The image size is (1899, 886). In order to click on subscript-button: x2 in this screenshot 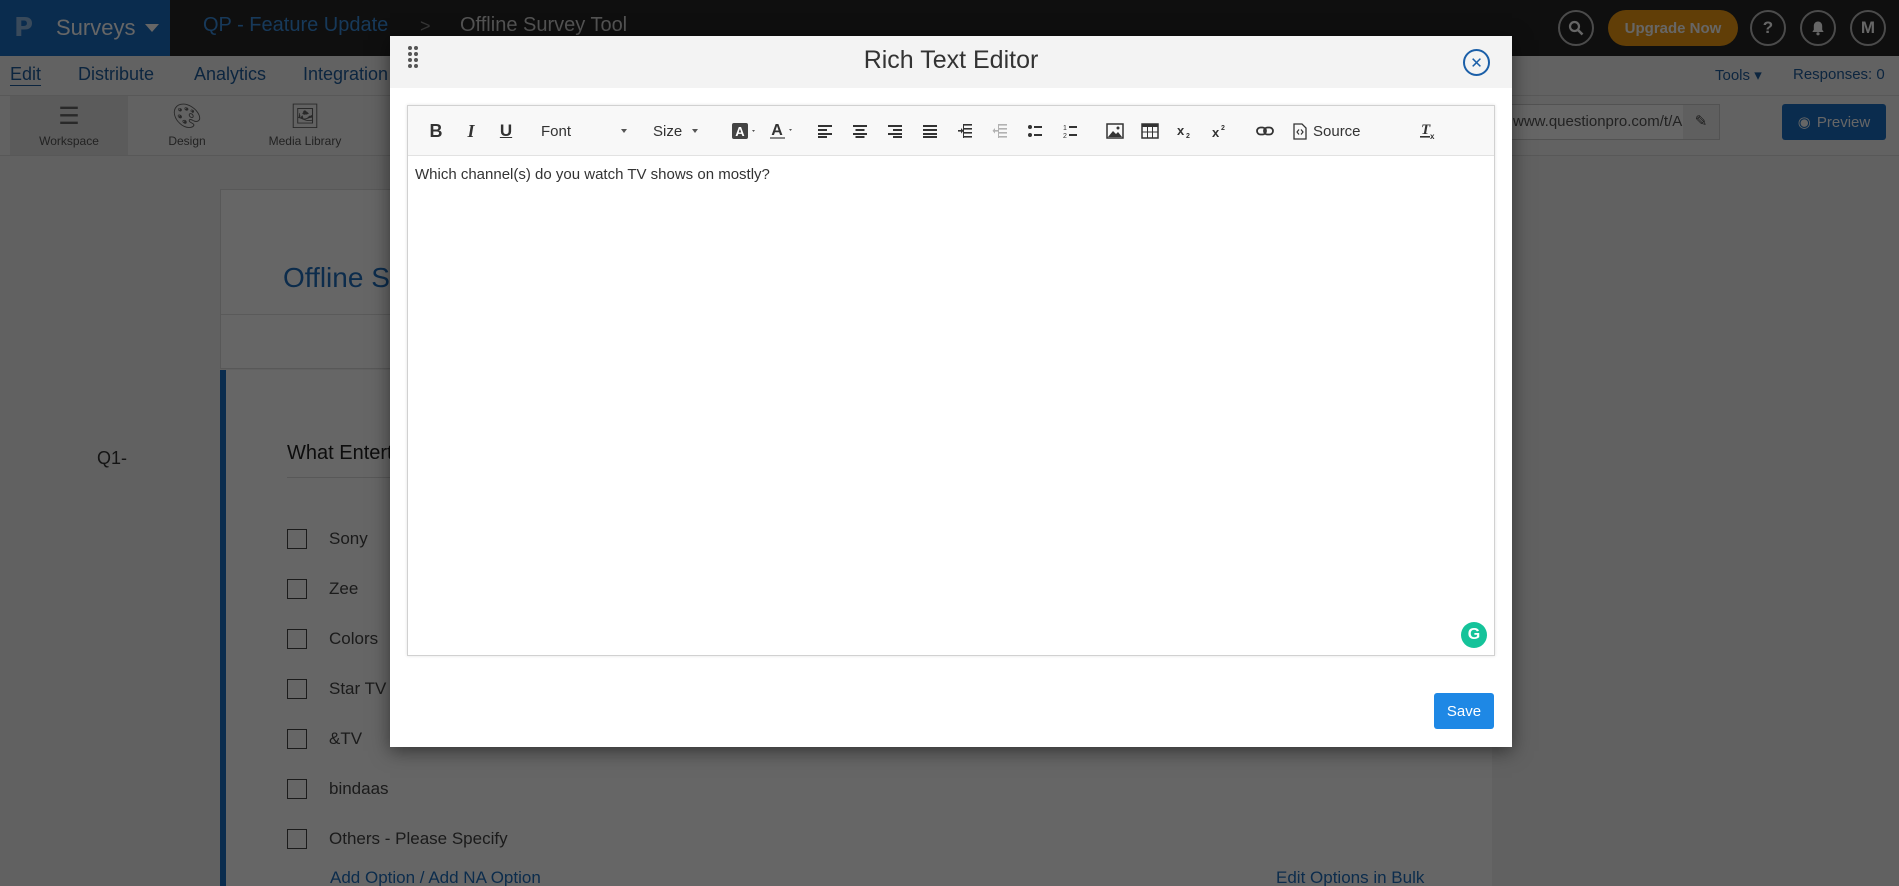, I will do `click(1185, 131)`.